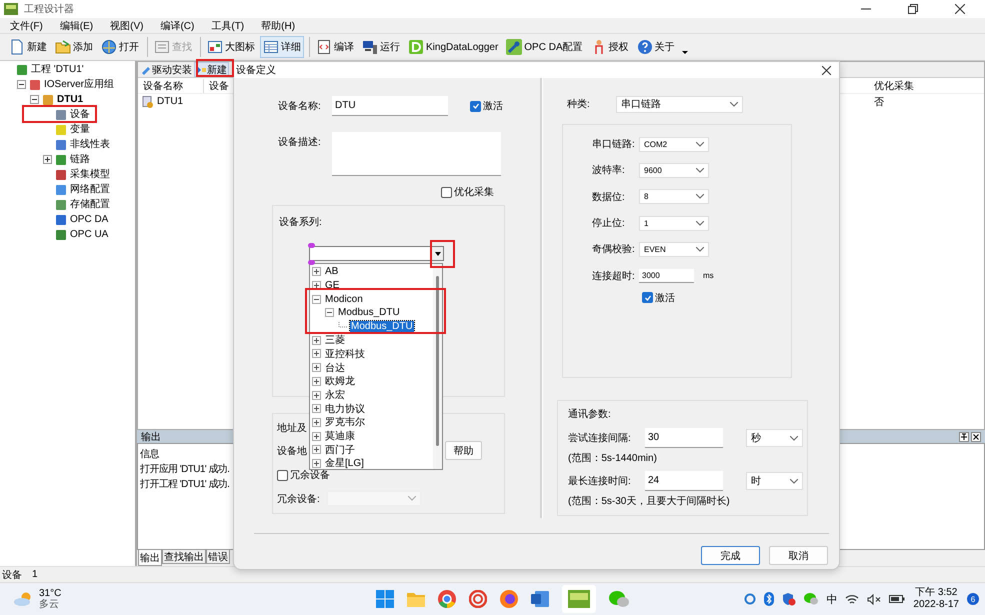 This screenshot has width=985, height=615. What do you see at coordinates (897, 599) in the screenshot?
I see `battery-icon` at bounding box center [897, 599].